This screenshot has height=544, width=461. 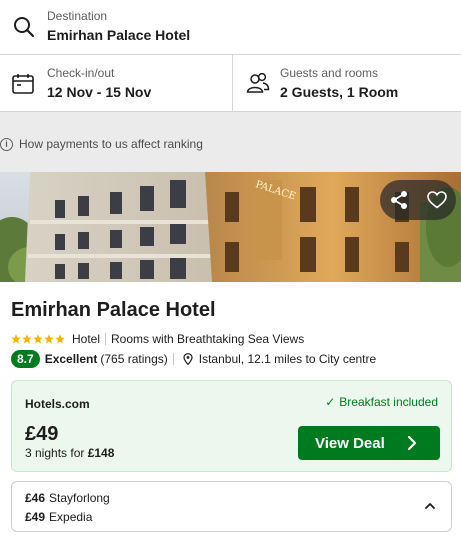 What do you see at coordinates (430, 506) in the screenshot?
I see `chevron-up-icon` at bounding box center [430, 506].